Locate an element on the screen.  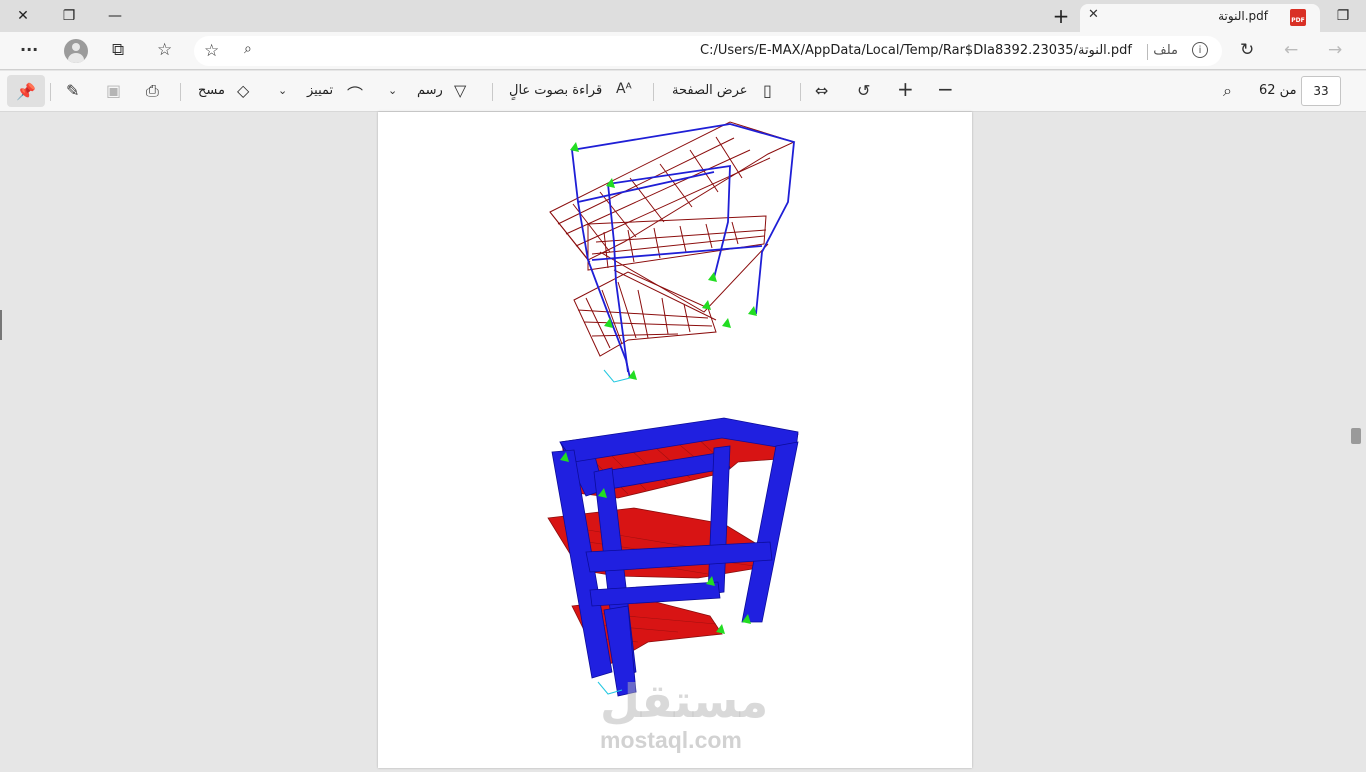
restore-icon: ❐ is located at coordinates (69, 16).